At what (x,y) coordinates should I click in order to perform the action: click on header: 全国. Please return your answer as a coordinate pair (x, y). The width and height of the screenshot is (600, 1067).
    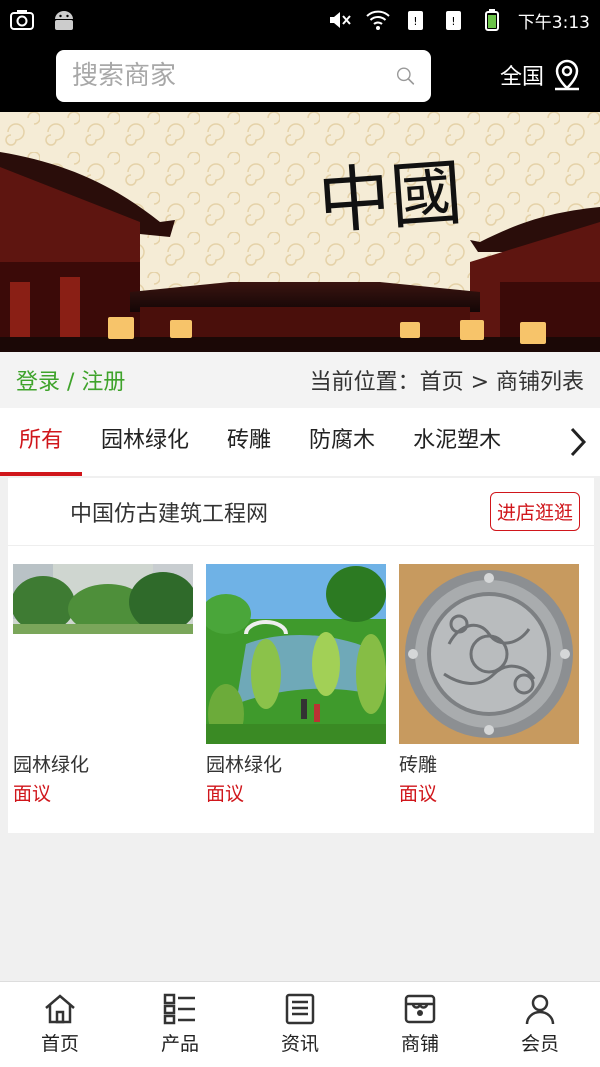
    Looking at the image, I should click on (300, 76).